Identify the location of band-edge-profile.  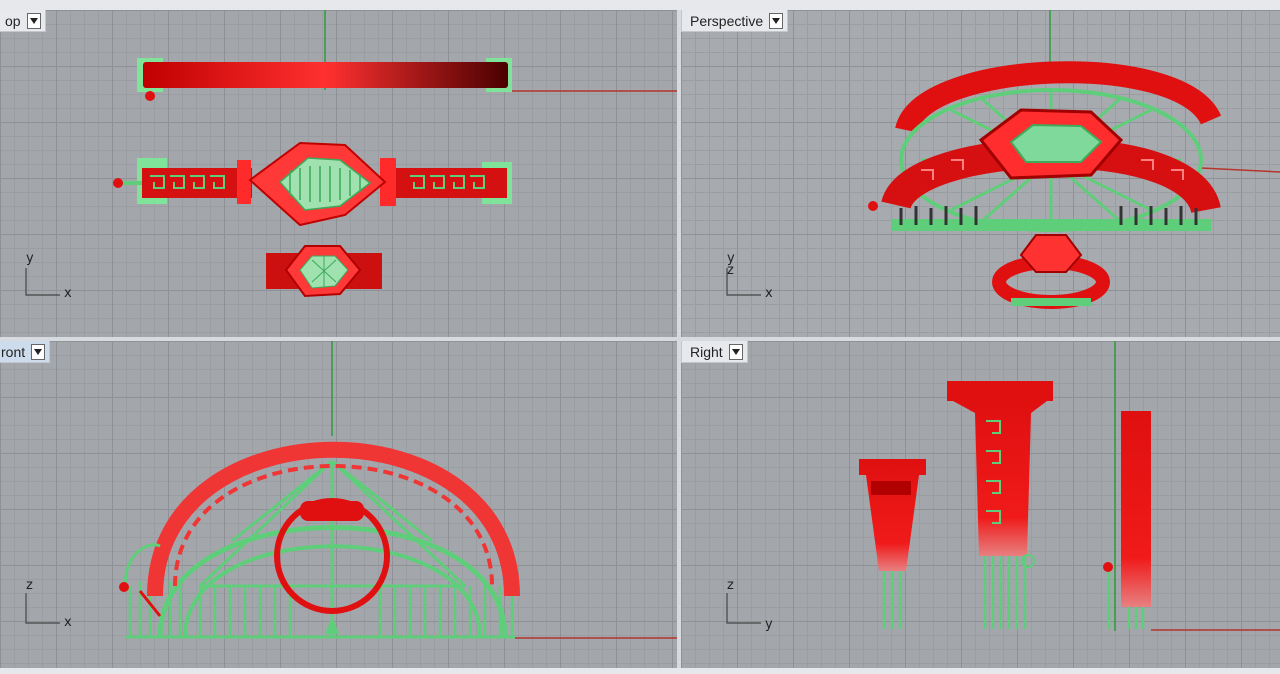
(1136, 509).